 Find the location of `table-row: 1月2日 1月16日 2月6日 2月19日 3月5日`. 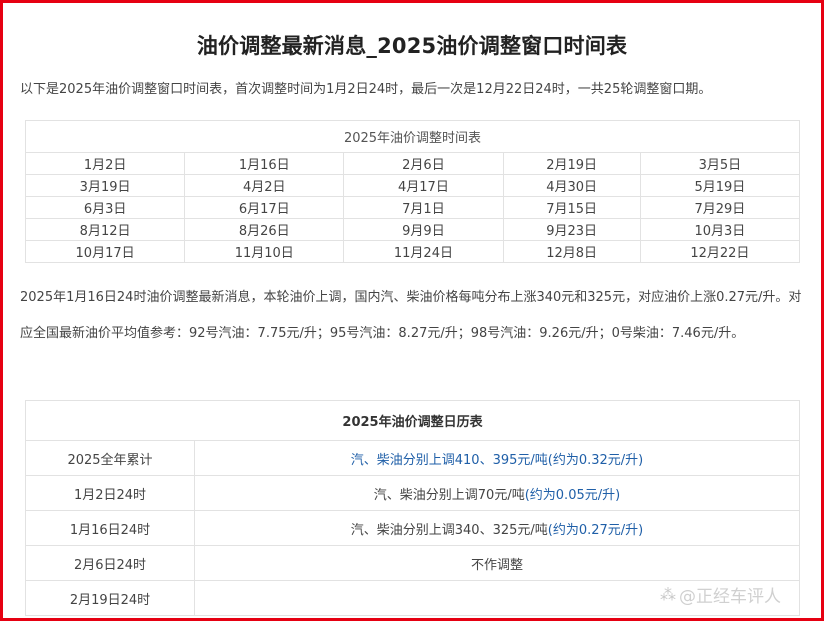

table-row: 1月2日 1月16日 2月6日 2月19日 3月5日 is located at coordinates (412, 163).